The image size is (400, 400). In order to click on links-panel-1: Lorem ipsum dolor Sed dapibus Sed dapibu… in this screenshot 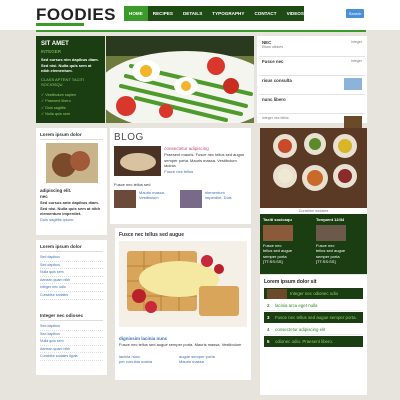, I will do `click(71, 275)`.